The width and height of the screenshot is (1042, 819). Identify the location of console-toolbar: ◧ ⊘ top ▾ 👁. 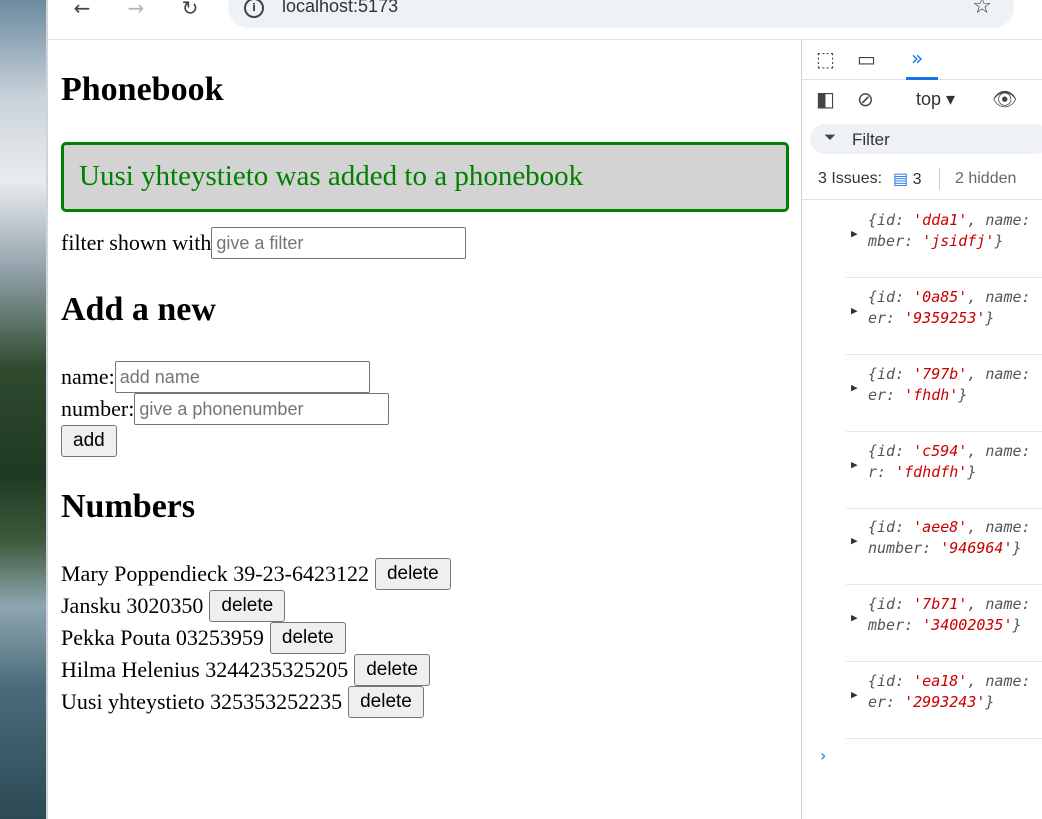
(922, 100).